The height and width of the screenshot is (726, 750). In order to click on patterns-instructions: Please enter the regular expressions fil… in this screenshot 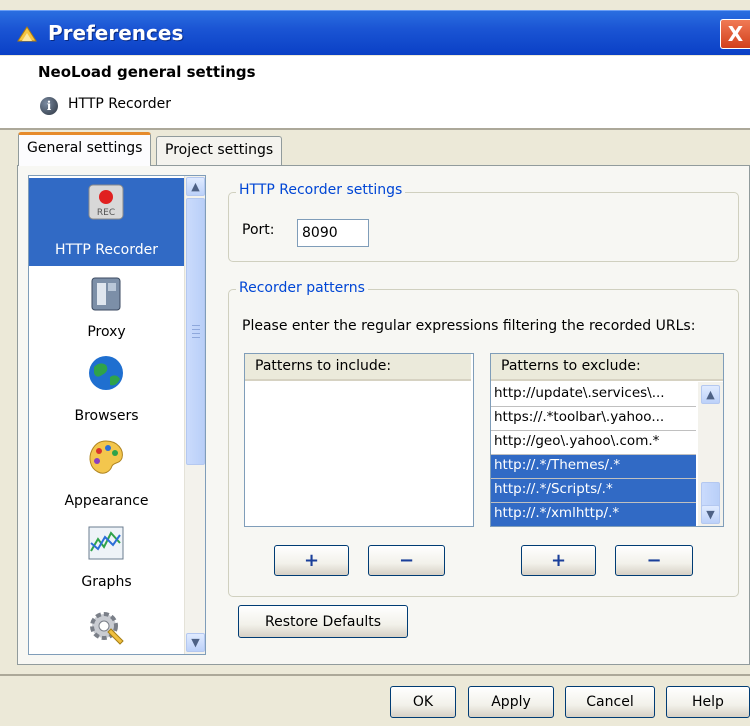, I will do `click(469, 326)`.